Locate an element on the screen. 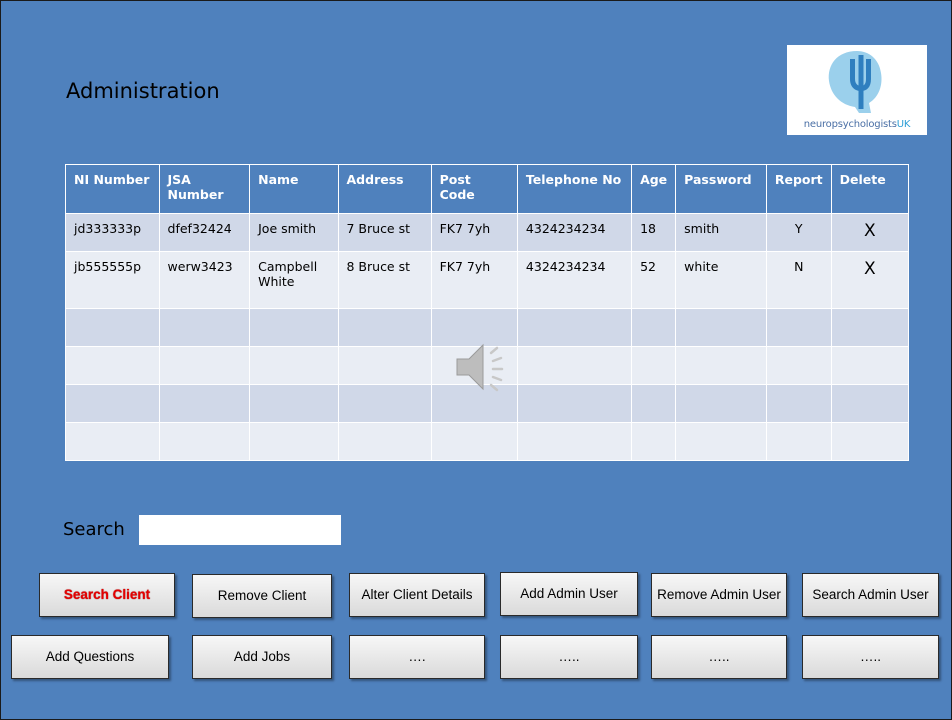 This screenshot has height=720, width=952. psi-head-logo-icon is located at coordinates (855, 82).